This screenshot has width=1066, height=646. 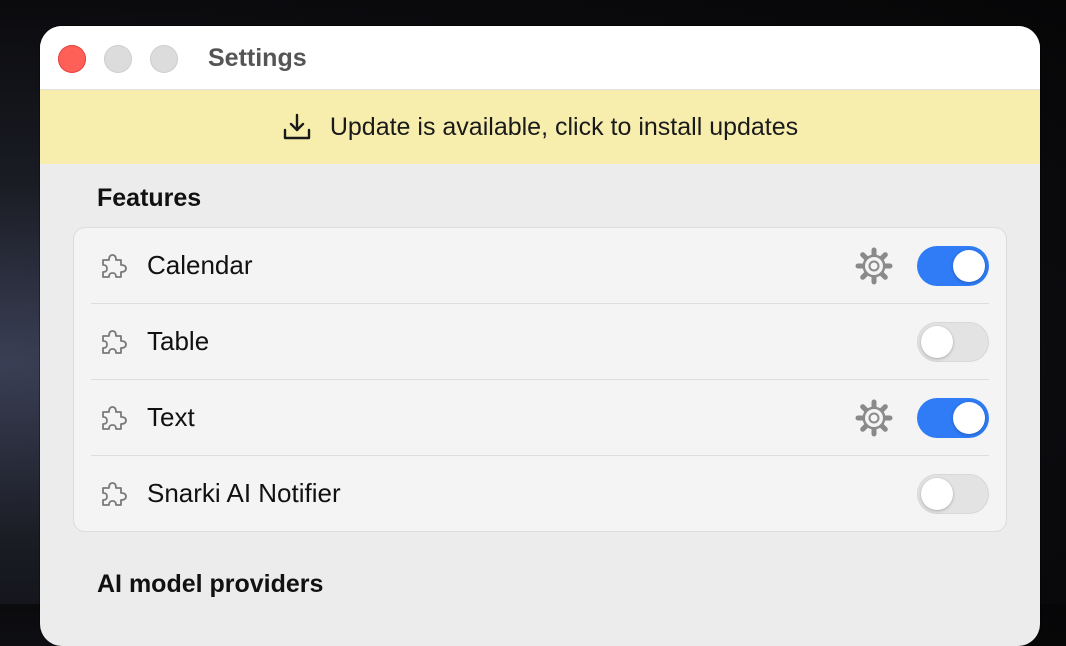 I want to click on maximize-window-button, so click(x=164, y=59).